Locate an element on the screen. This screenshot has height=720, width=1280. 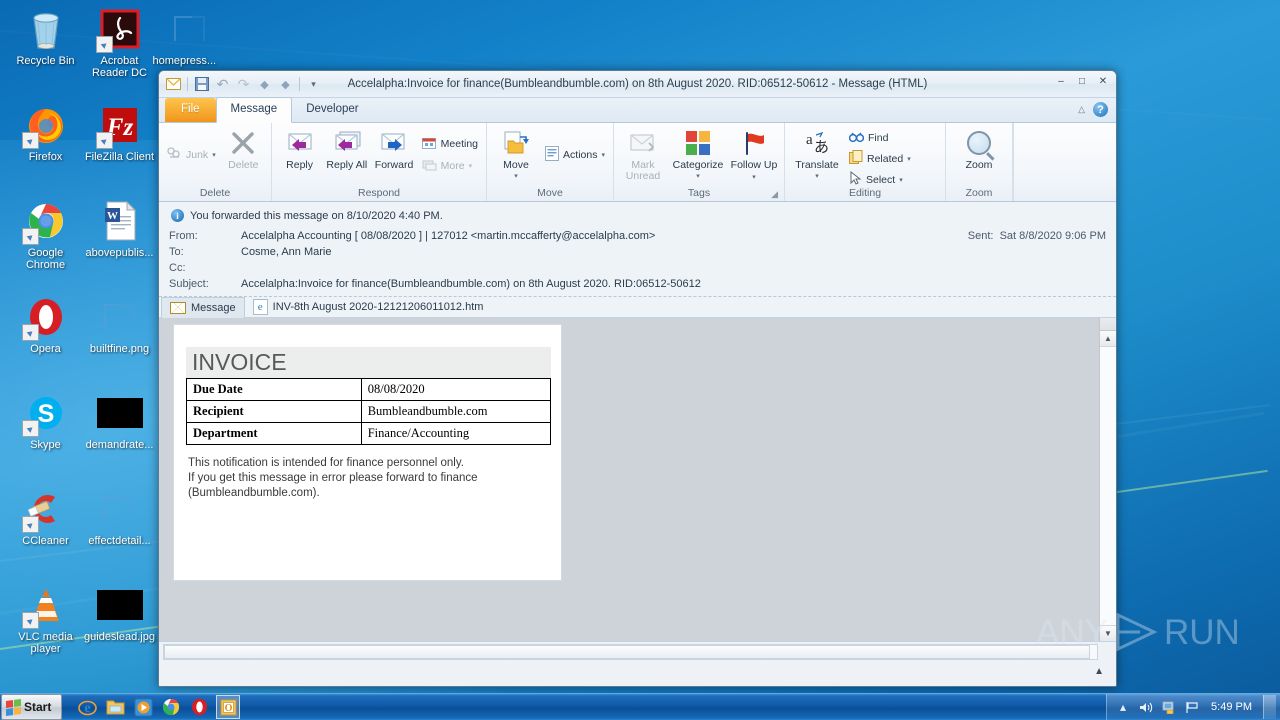
redo-icon: ↷ is located at coordinates (243, 84).